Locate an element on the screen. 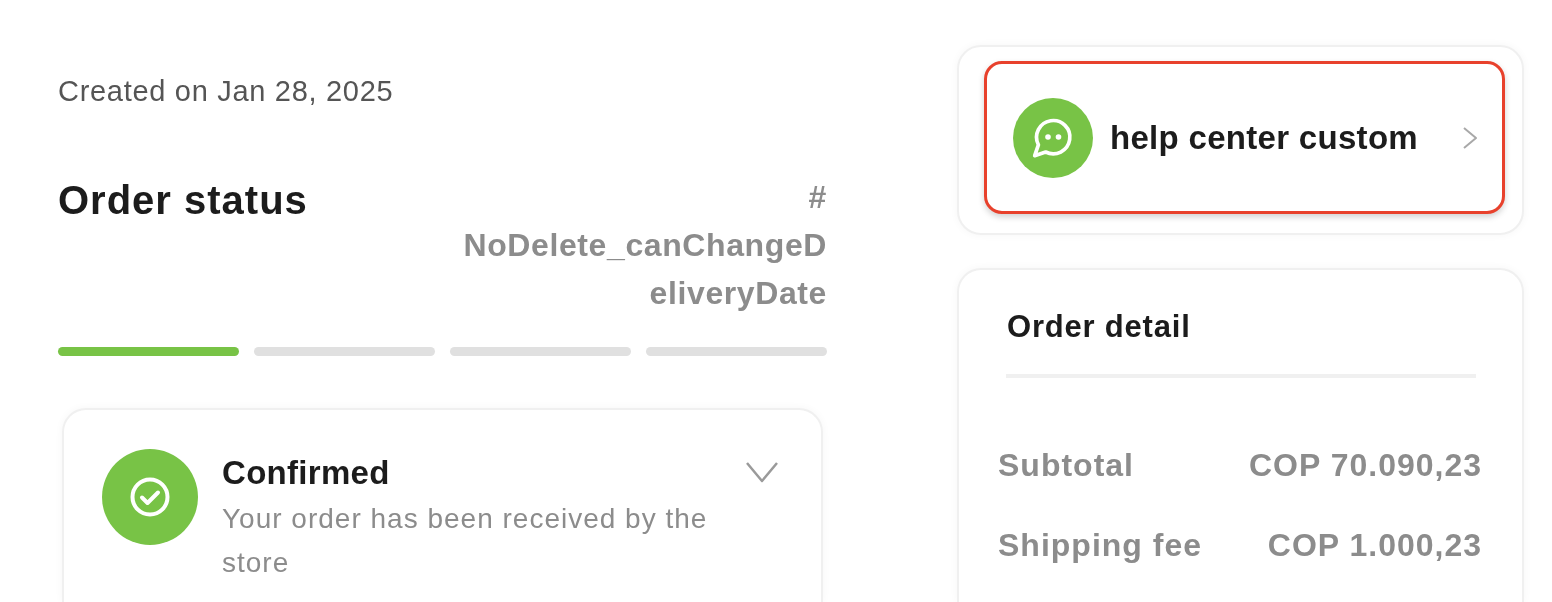 The height and width of the screenshot is (602, 1552). check-circle-icon is located at coordinates (150, 497).